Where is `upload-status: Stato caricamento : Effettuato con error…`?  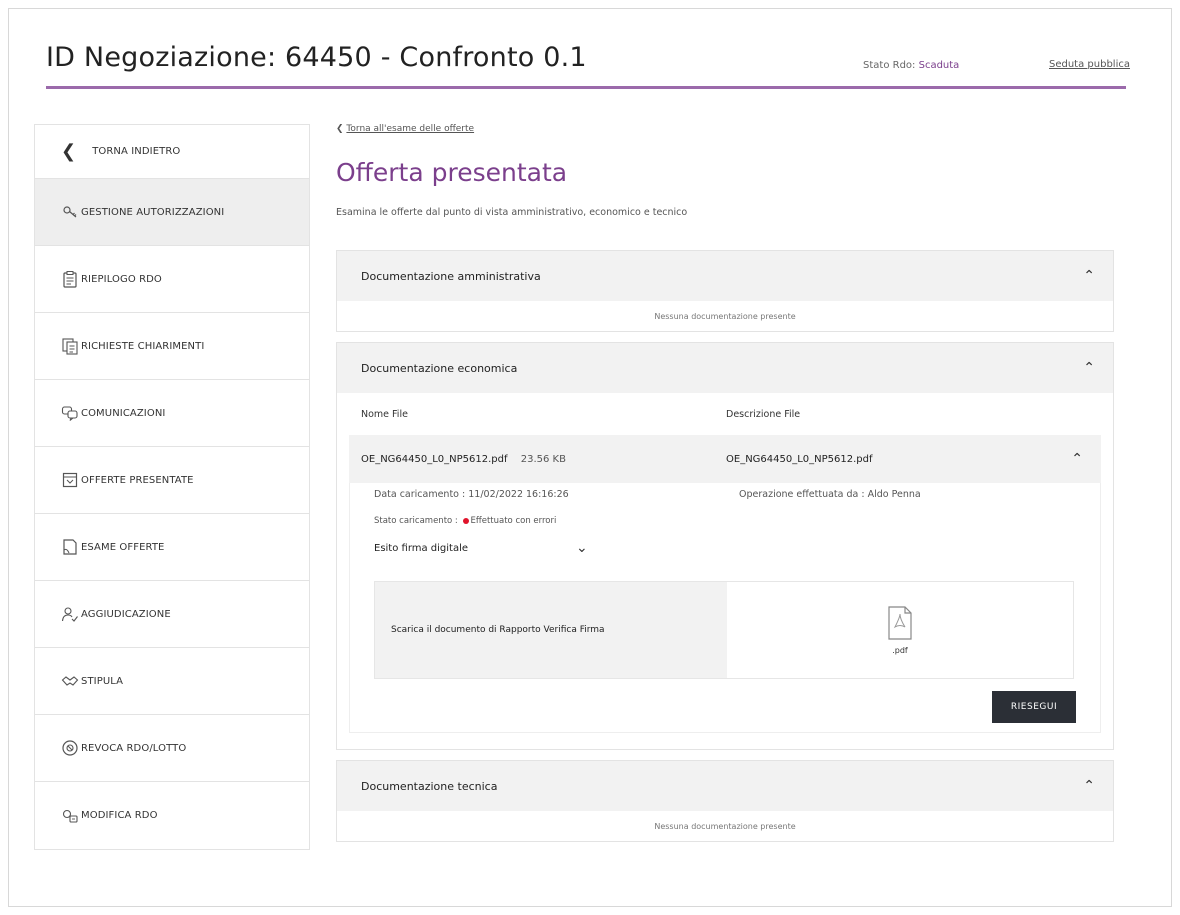
upload-status: Stato caricamento : Effettuato con error… is located at coordinates (465, 521).